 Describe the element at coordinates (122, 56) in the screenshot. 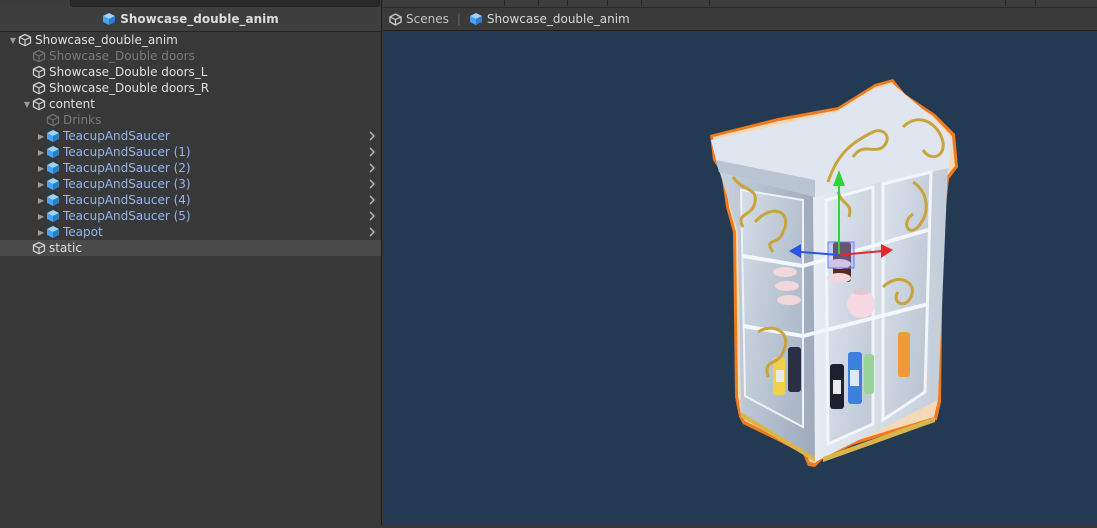

I see `hierarchy-row-label: Showcase_Double doors` at that location.